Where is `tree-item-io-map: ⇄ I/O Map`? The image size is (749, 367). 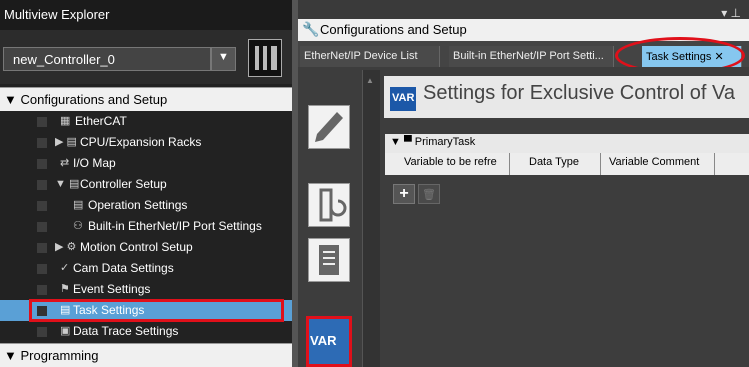
tree-item-io-map: ⇄ I/O Map is located at coordinates (146, 163).